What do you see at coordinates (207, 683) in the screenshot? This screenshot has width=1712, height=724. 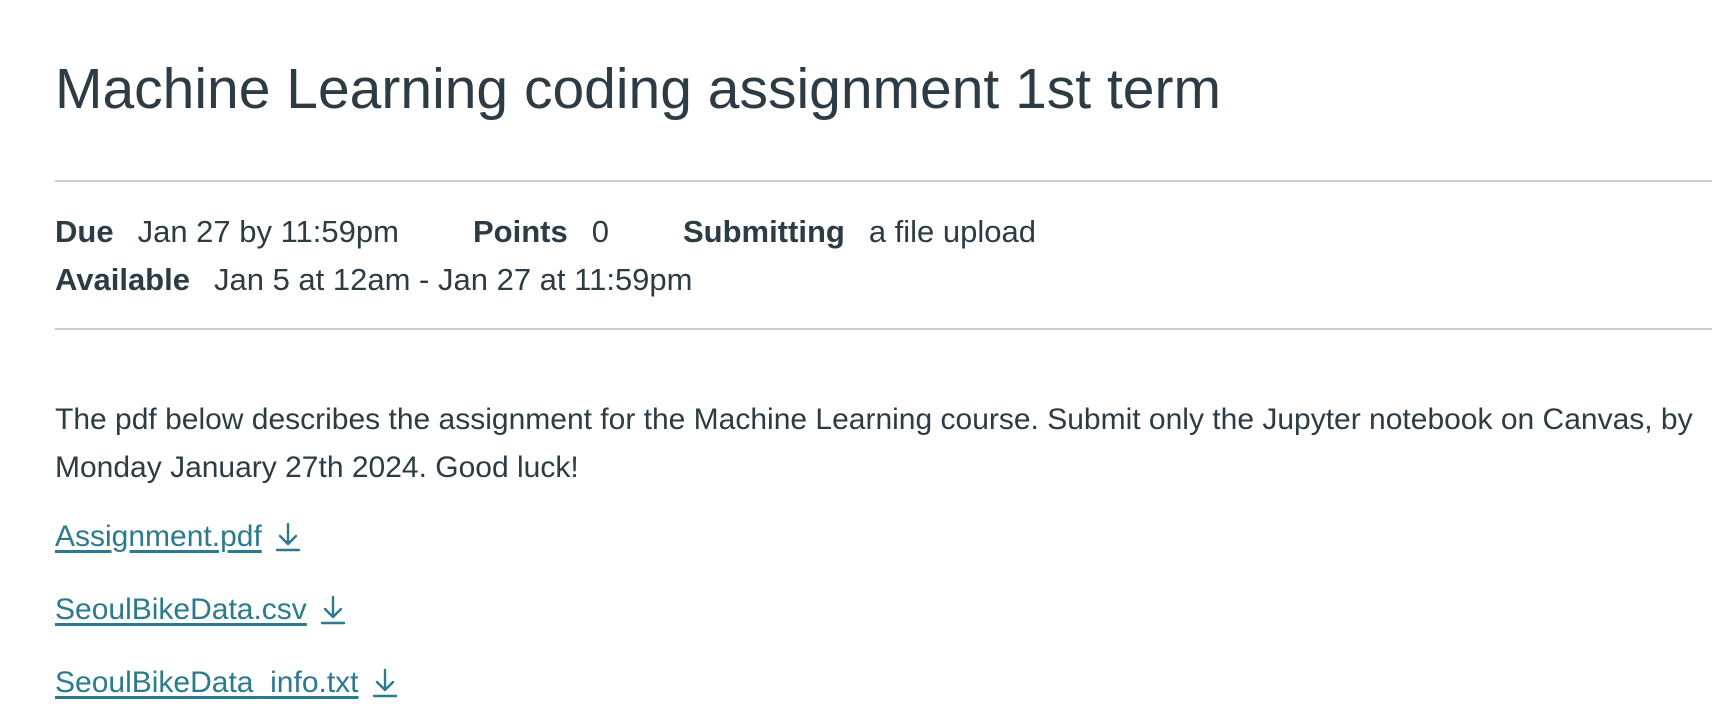 I see `file-link-seoulbikedata-info-txt: SeoulBikeData_info.txt` at bounding box center [207, 683].